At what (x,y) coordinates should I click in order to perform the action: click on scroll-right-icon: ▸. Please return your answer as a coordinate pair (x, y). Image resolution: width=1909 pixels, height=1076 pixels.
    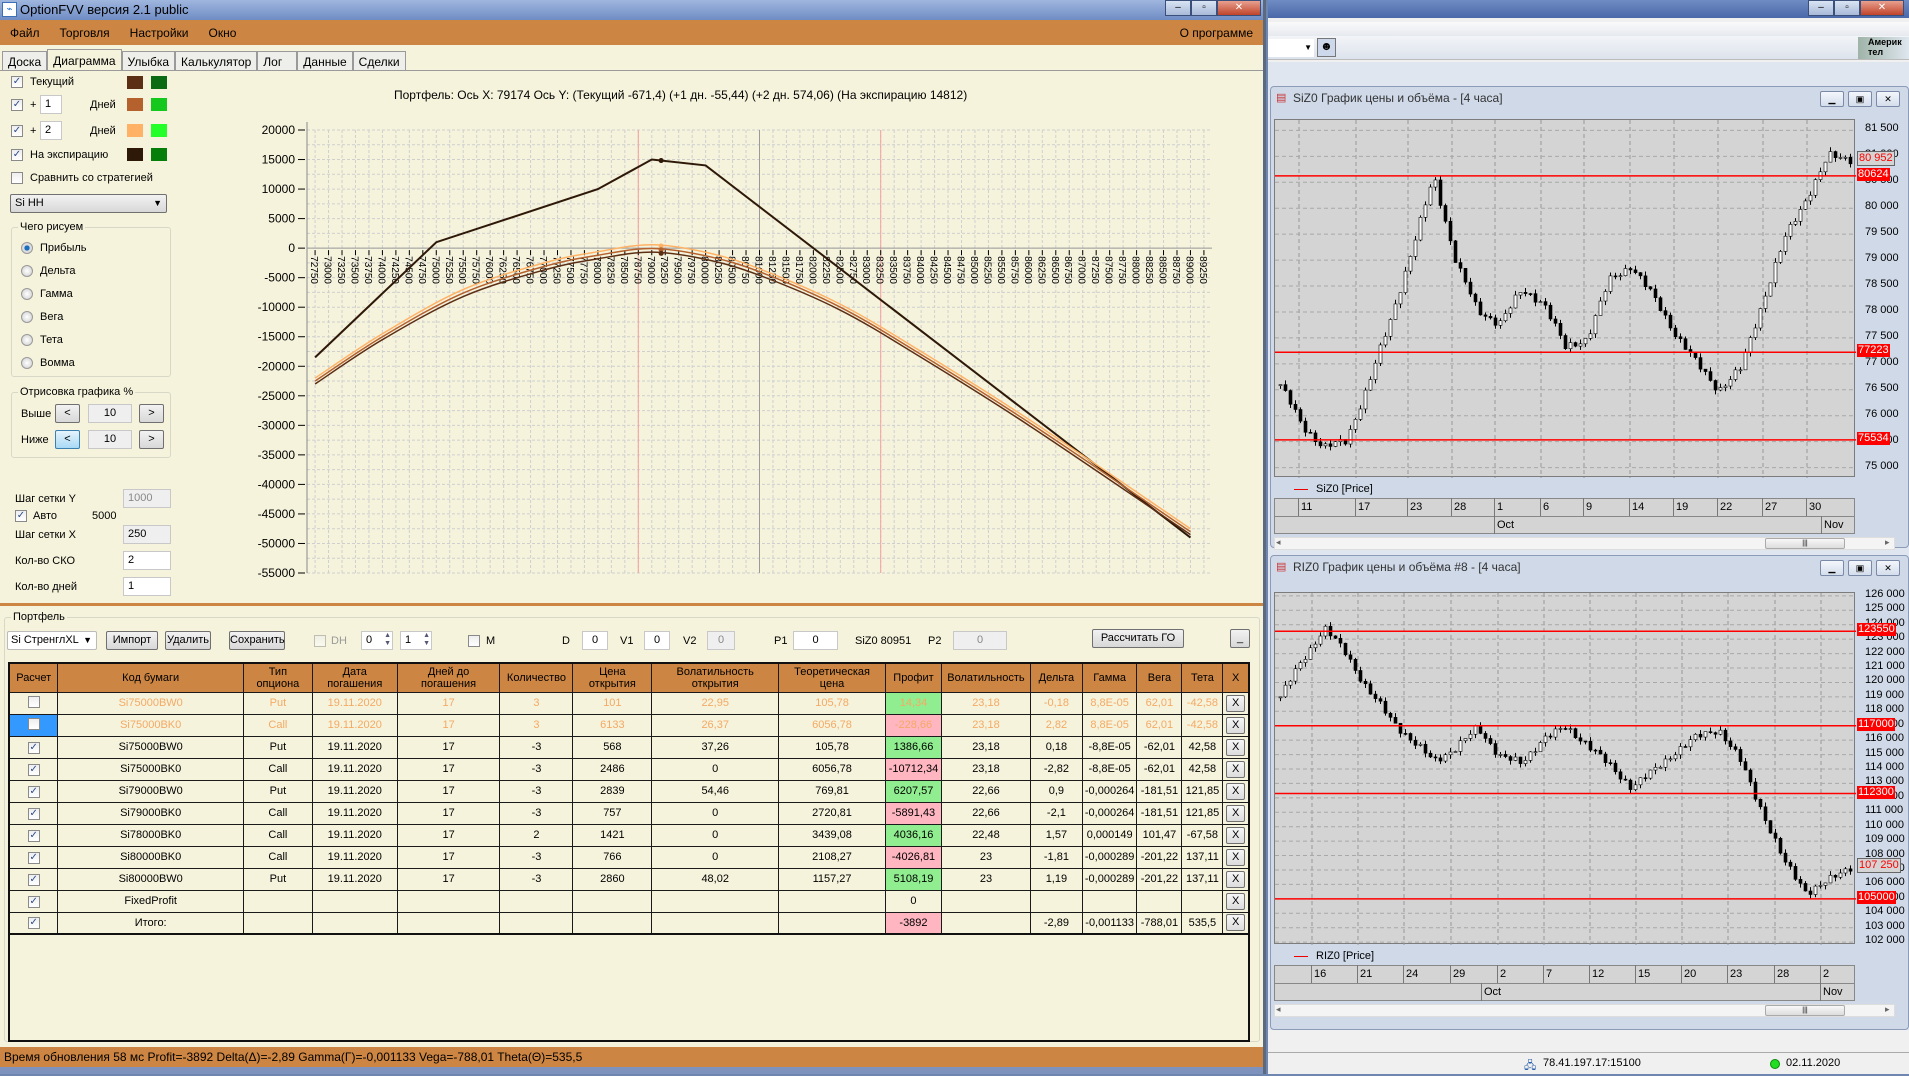
    Looking at the image, I should click on (1887, 542).